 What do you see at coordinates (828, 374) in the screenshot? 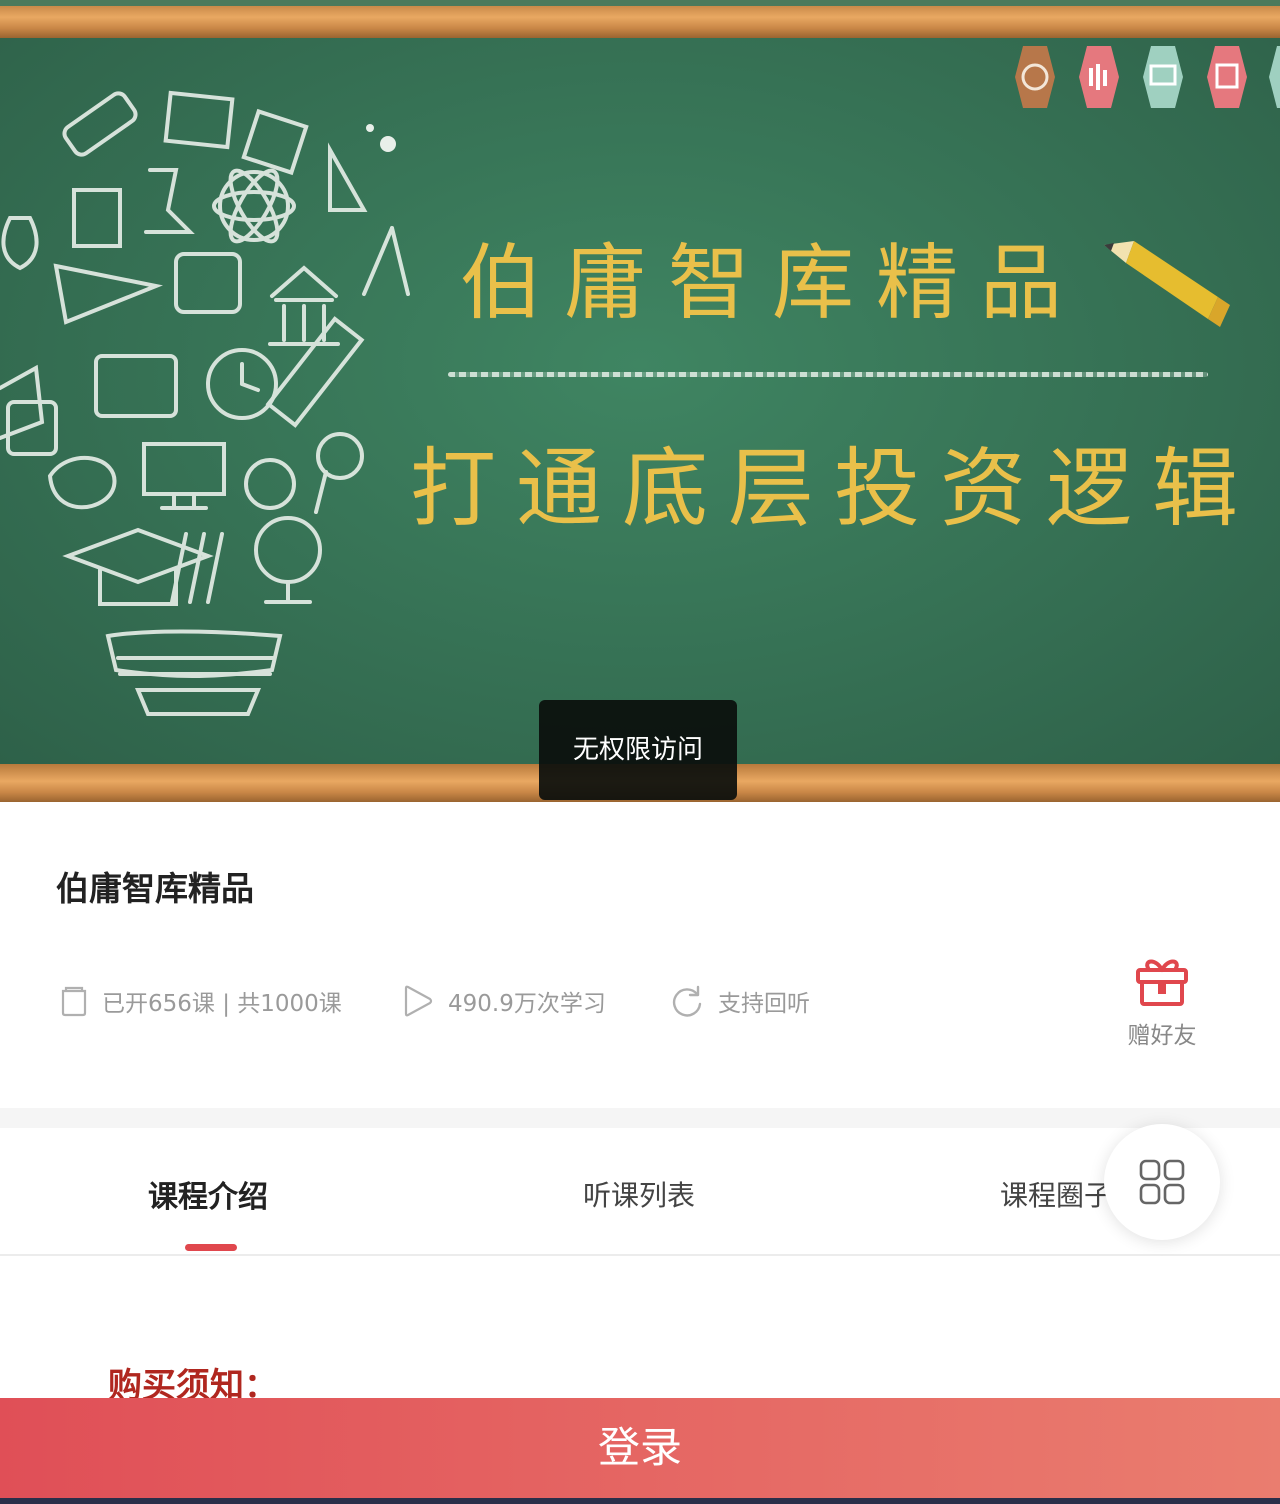
I see `chalk-divider-line` at bounding box center [828, 374].